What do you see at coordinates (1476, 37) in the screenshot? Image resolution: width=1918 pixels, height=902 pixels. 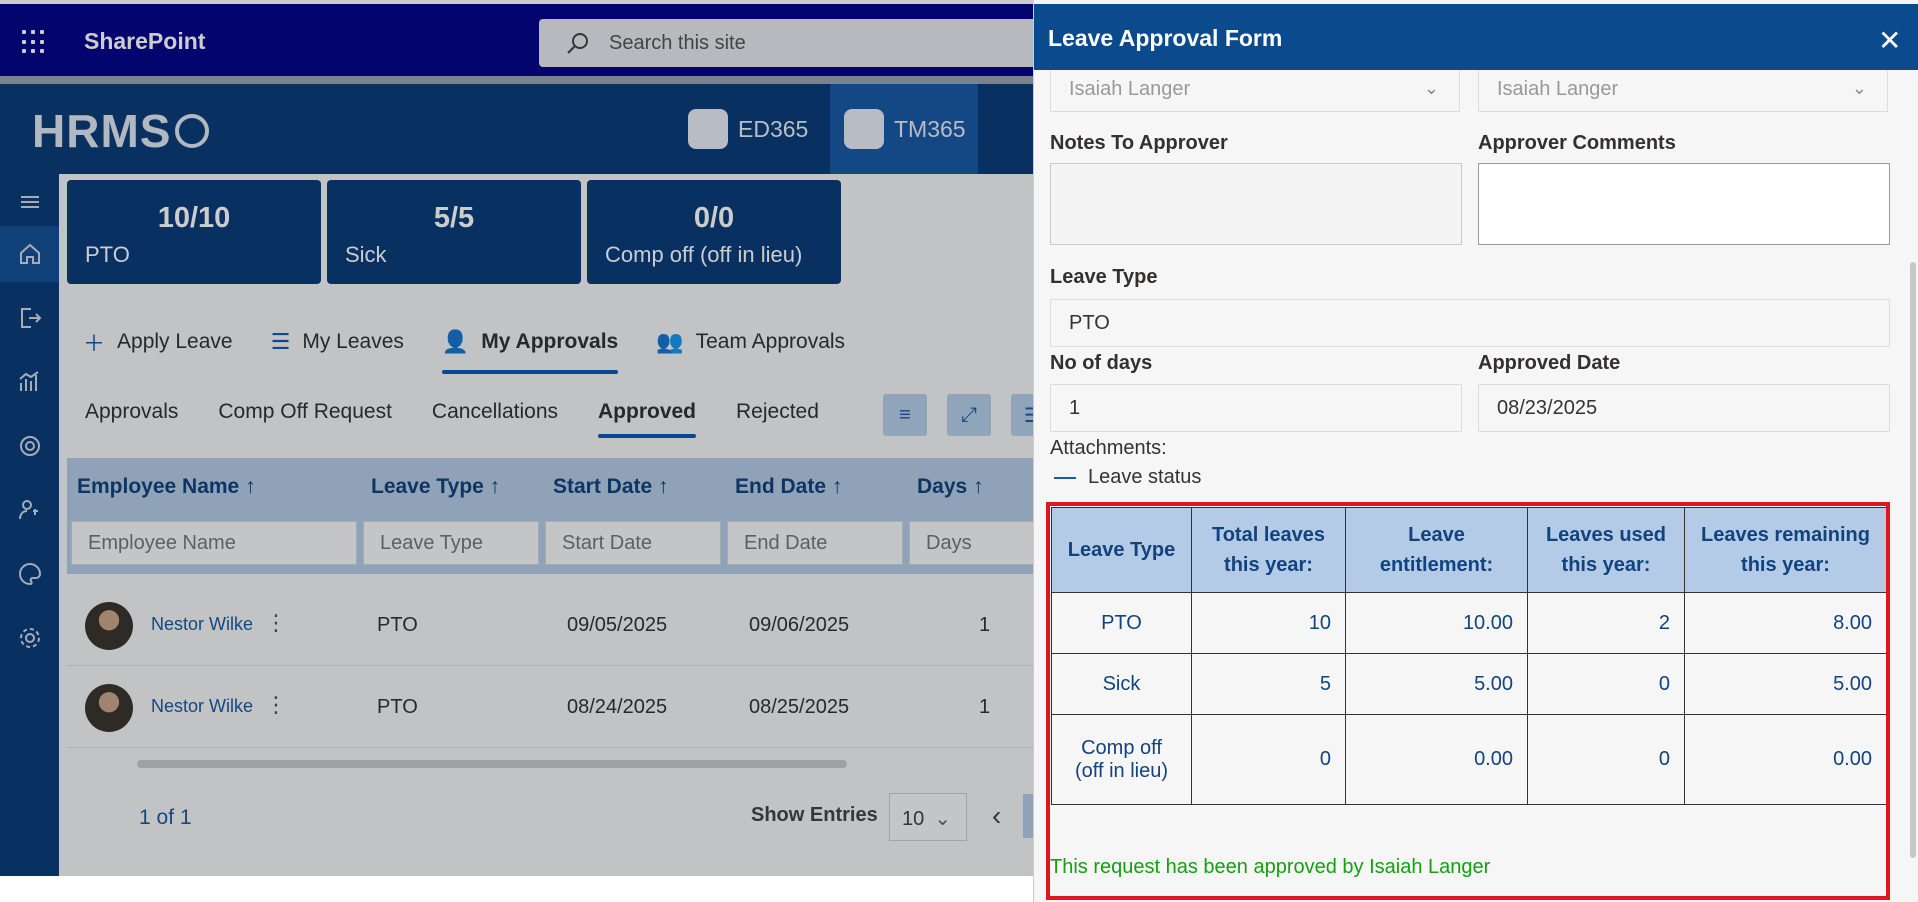 I see `panel-header: Leave Approval Form ✕` at bounding box center [1476, 37].